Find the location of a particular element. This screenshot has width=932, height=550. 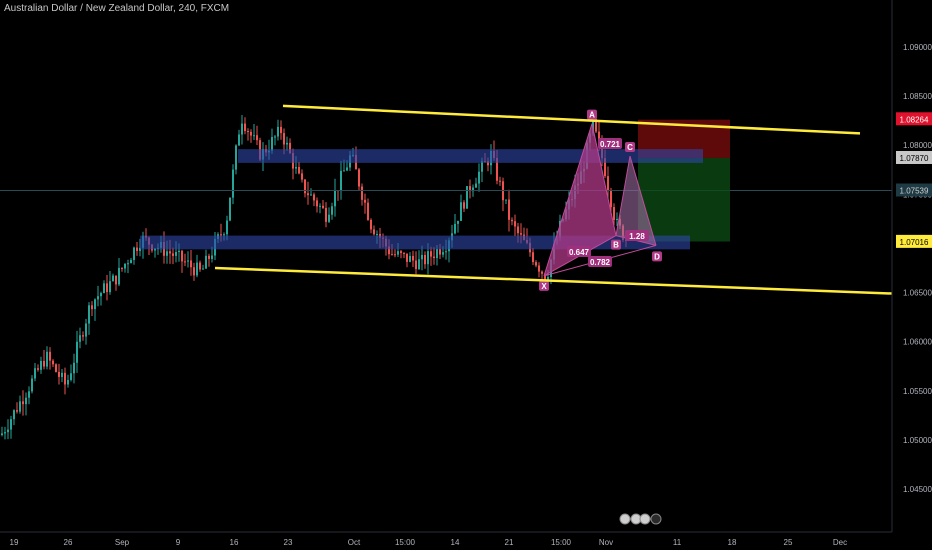

x-tick-label: Oct is located at coordinates (354, 542).